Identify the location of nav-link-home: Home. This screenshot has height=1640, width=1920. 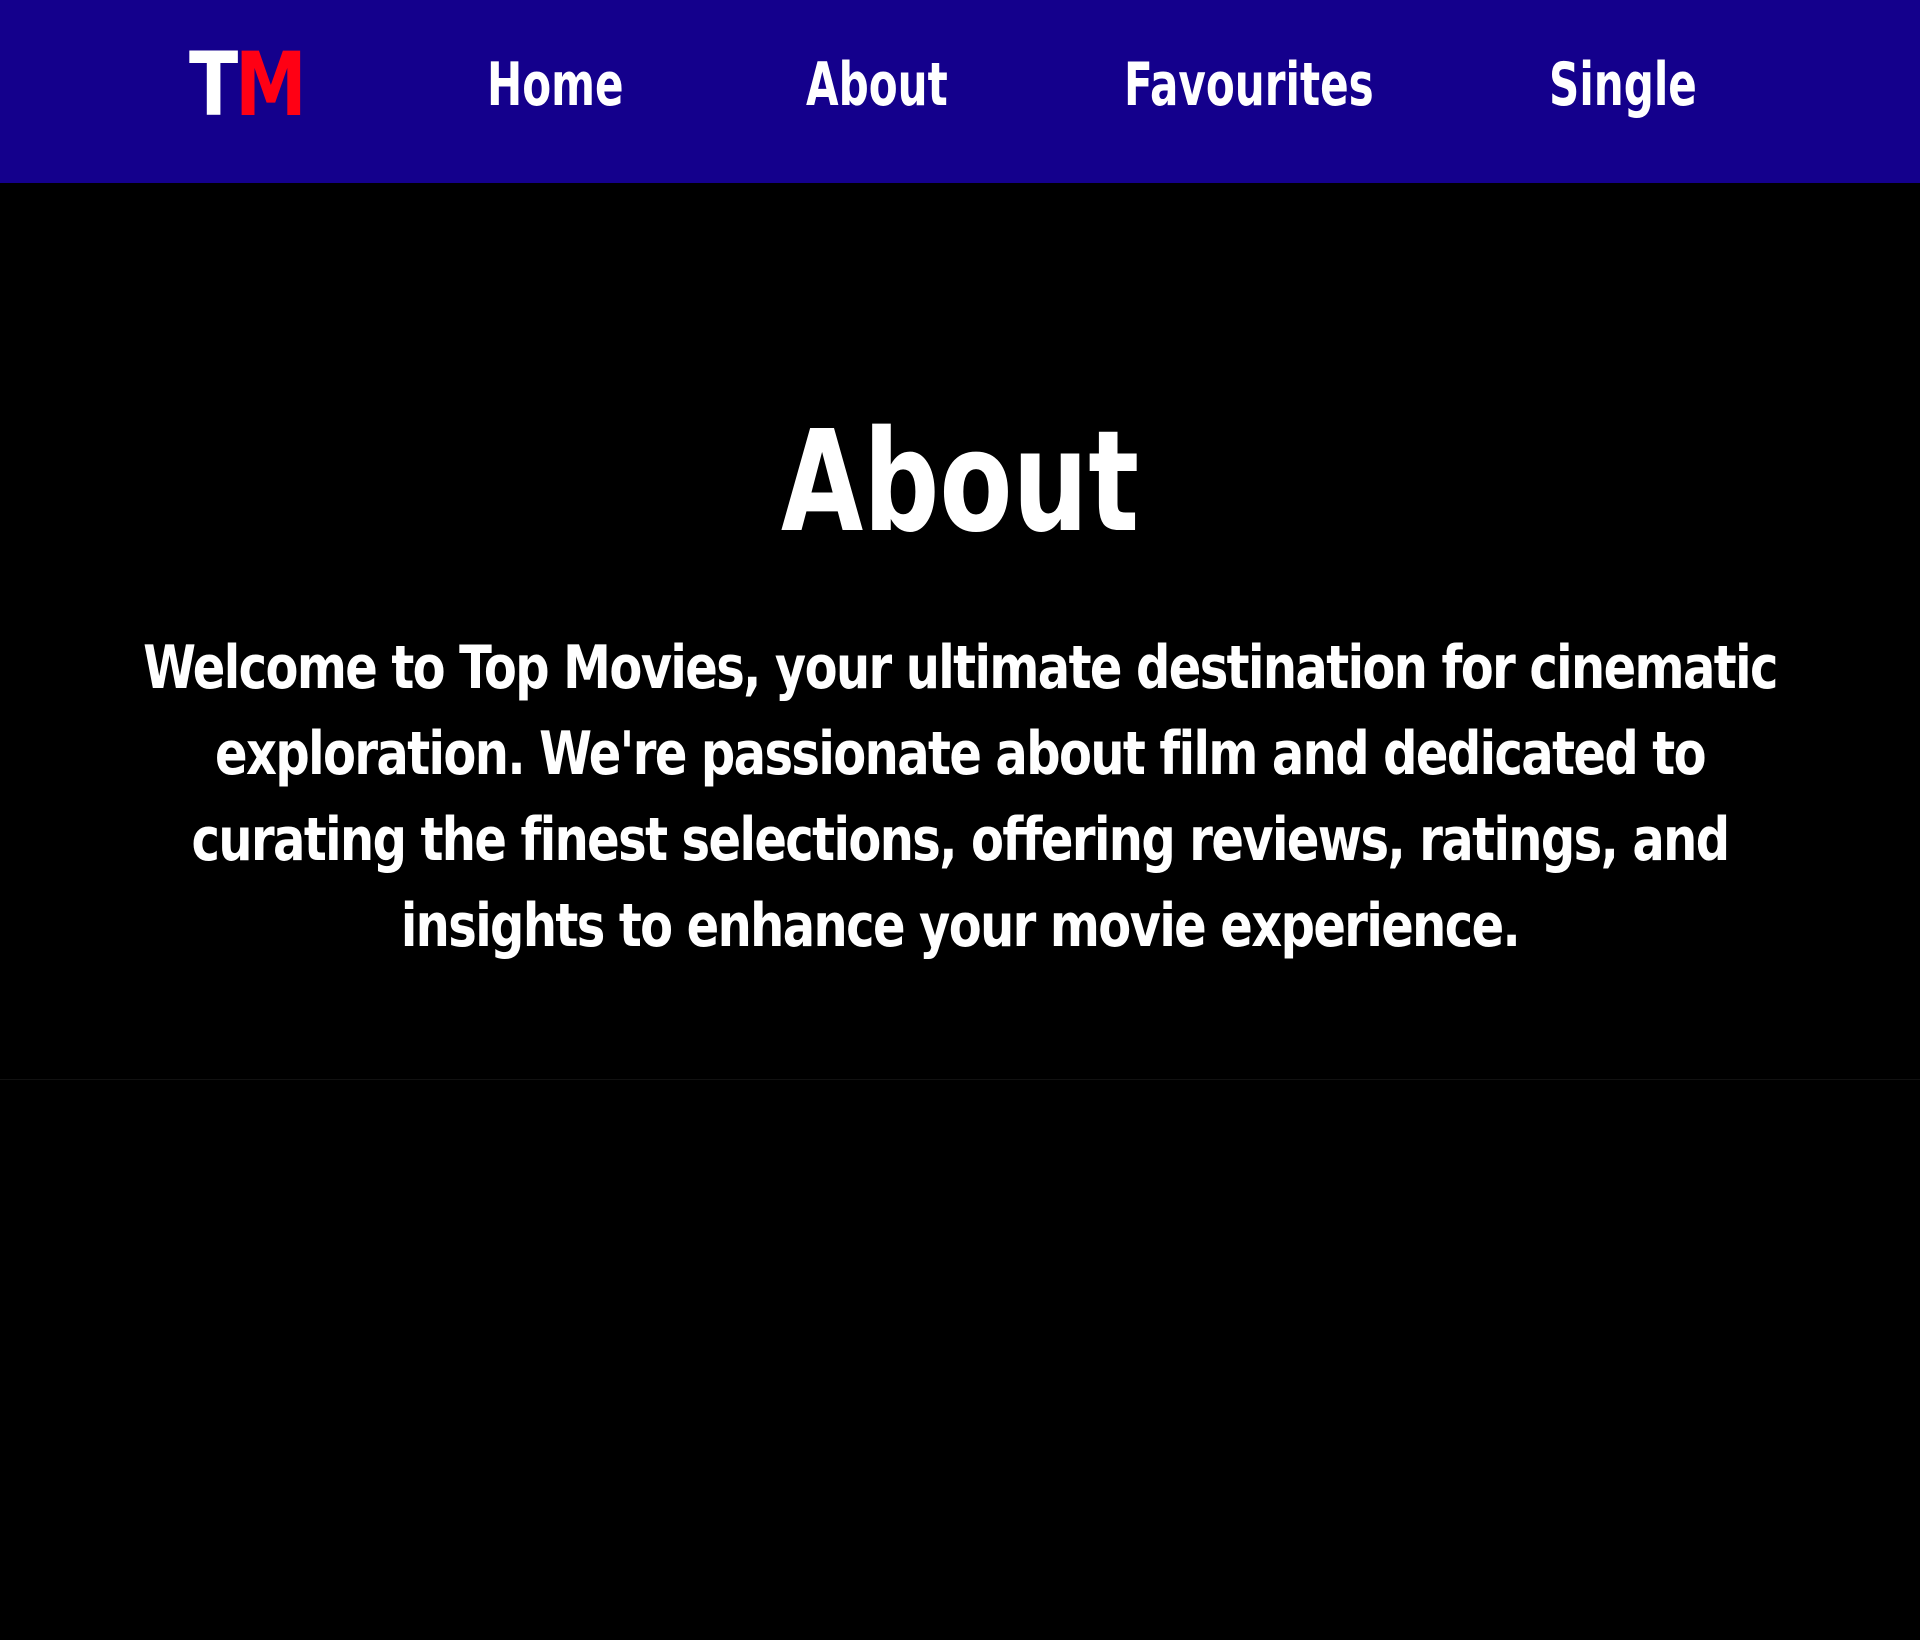
(555, 85).